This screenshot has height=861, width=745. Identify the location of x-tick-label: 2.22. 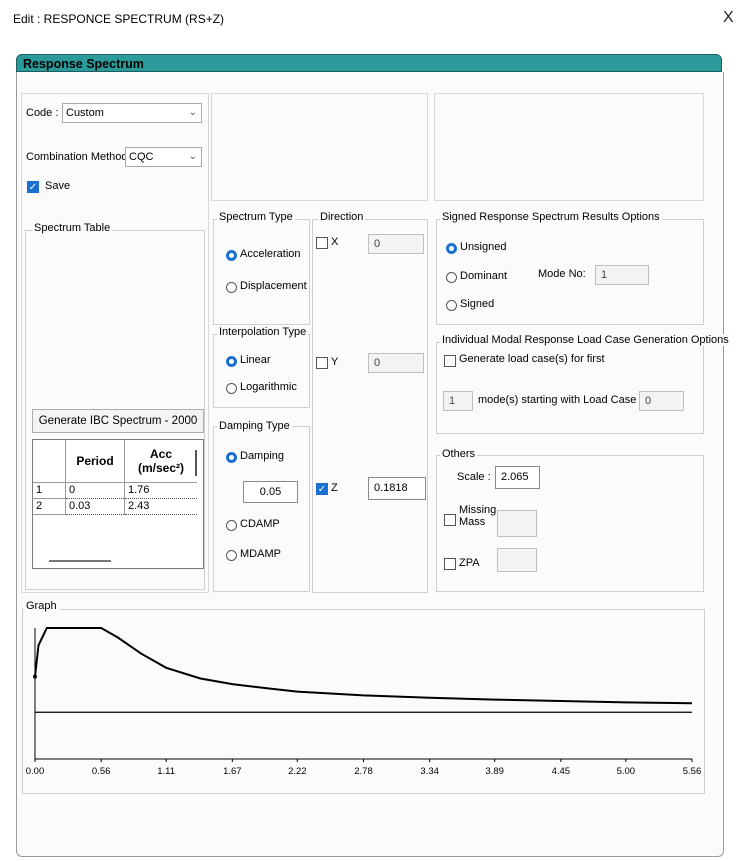
(297, 771).